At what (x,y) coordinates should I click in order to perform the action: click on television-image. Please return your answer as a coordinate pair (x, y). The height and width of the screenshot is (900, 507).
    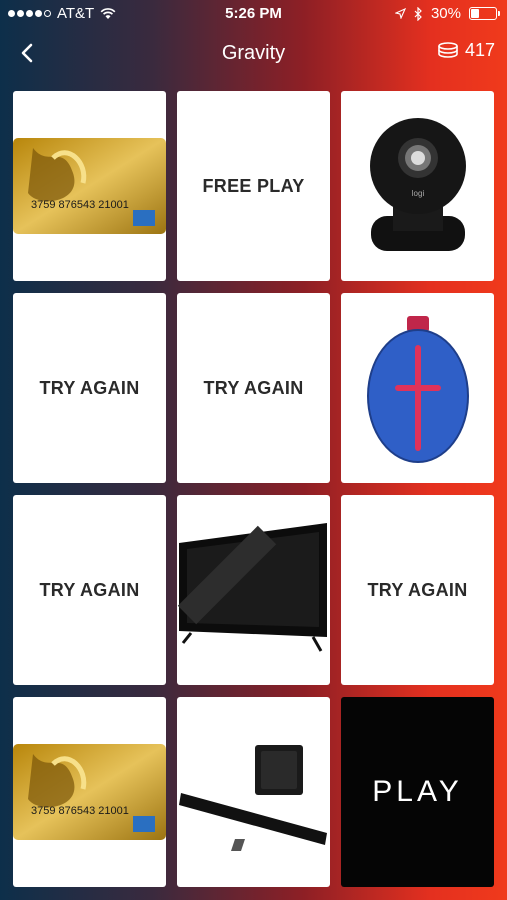
    Looking at the image, I should click on (252, 587).